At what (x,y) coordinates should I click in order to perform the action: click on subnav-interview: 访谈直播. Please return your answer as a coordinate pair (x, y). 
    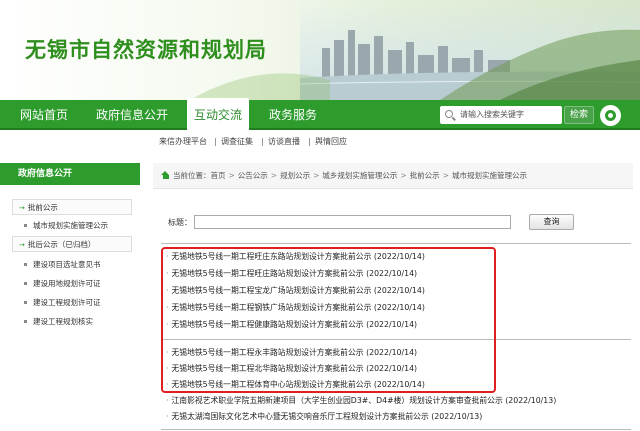
    Looking at the image, I should click on (284, 142).